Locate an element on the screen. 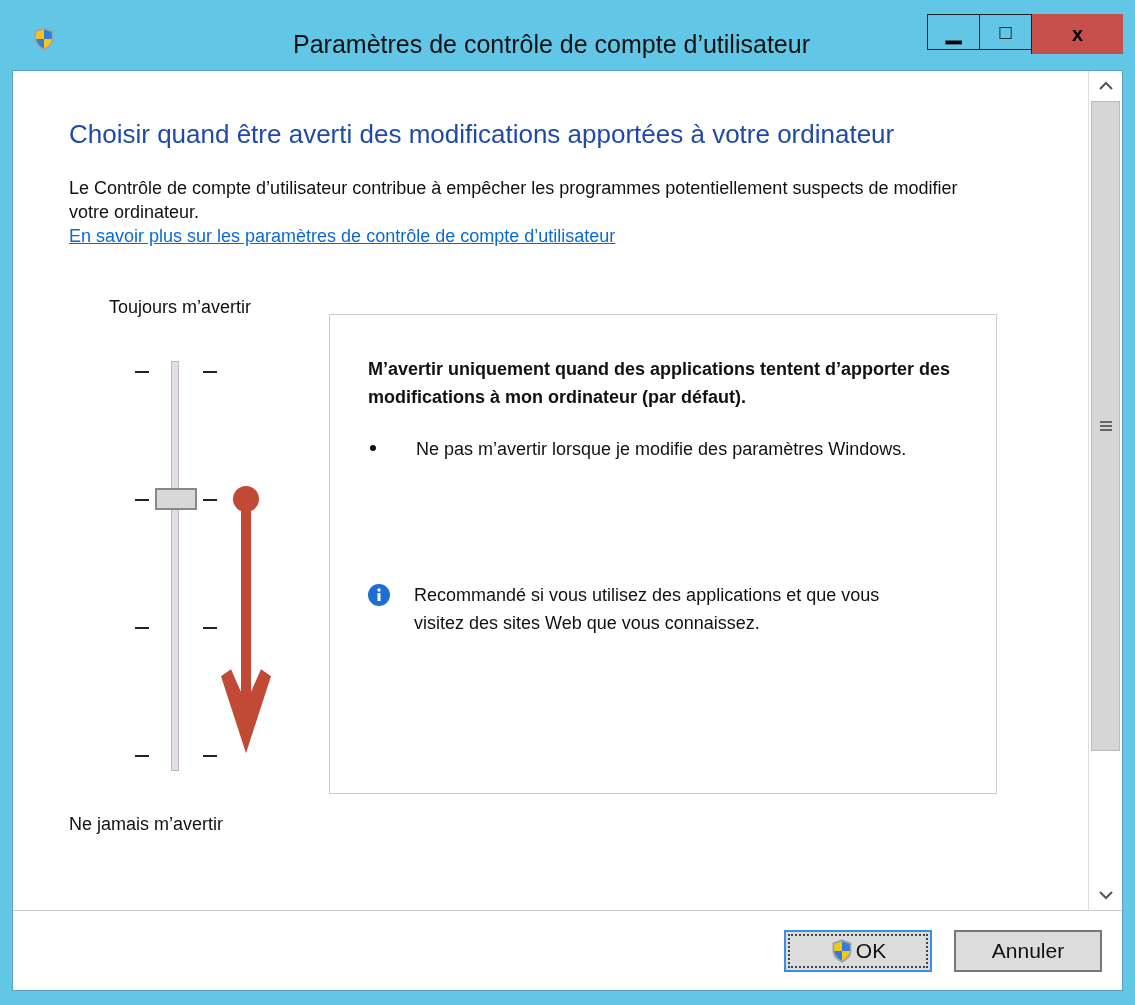 The image size is (1135, 1005). slider-thumb is located at coordinates (176, 498).